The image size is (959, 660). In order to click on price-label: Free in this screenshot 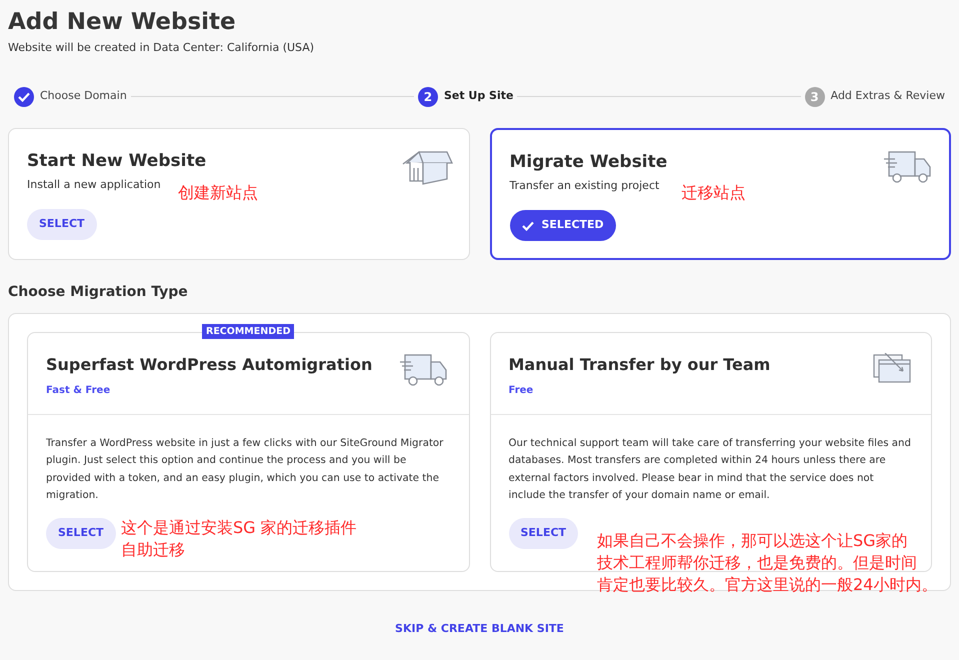, I will do `click(521, 391)`.